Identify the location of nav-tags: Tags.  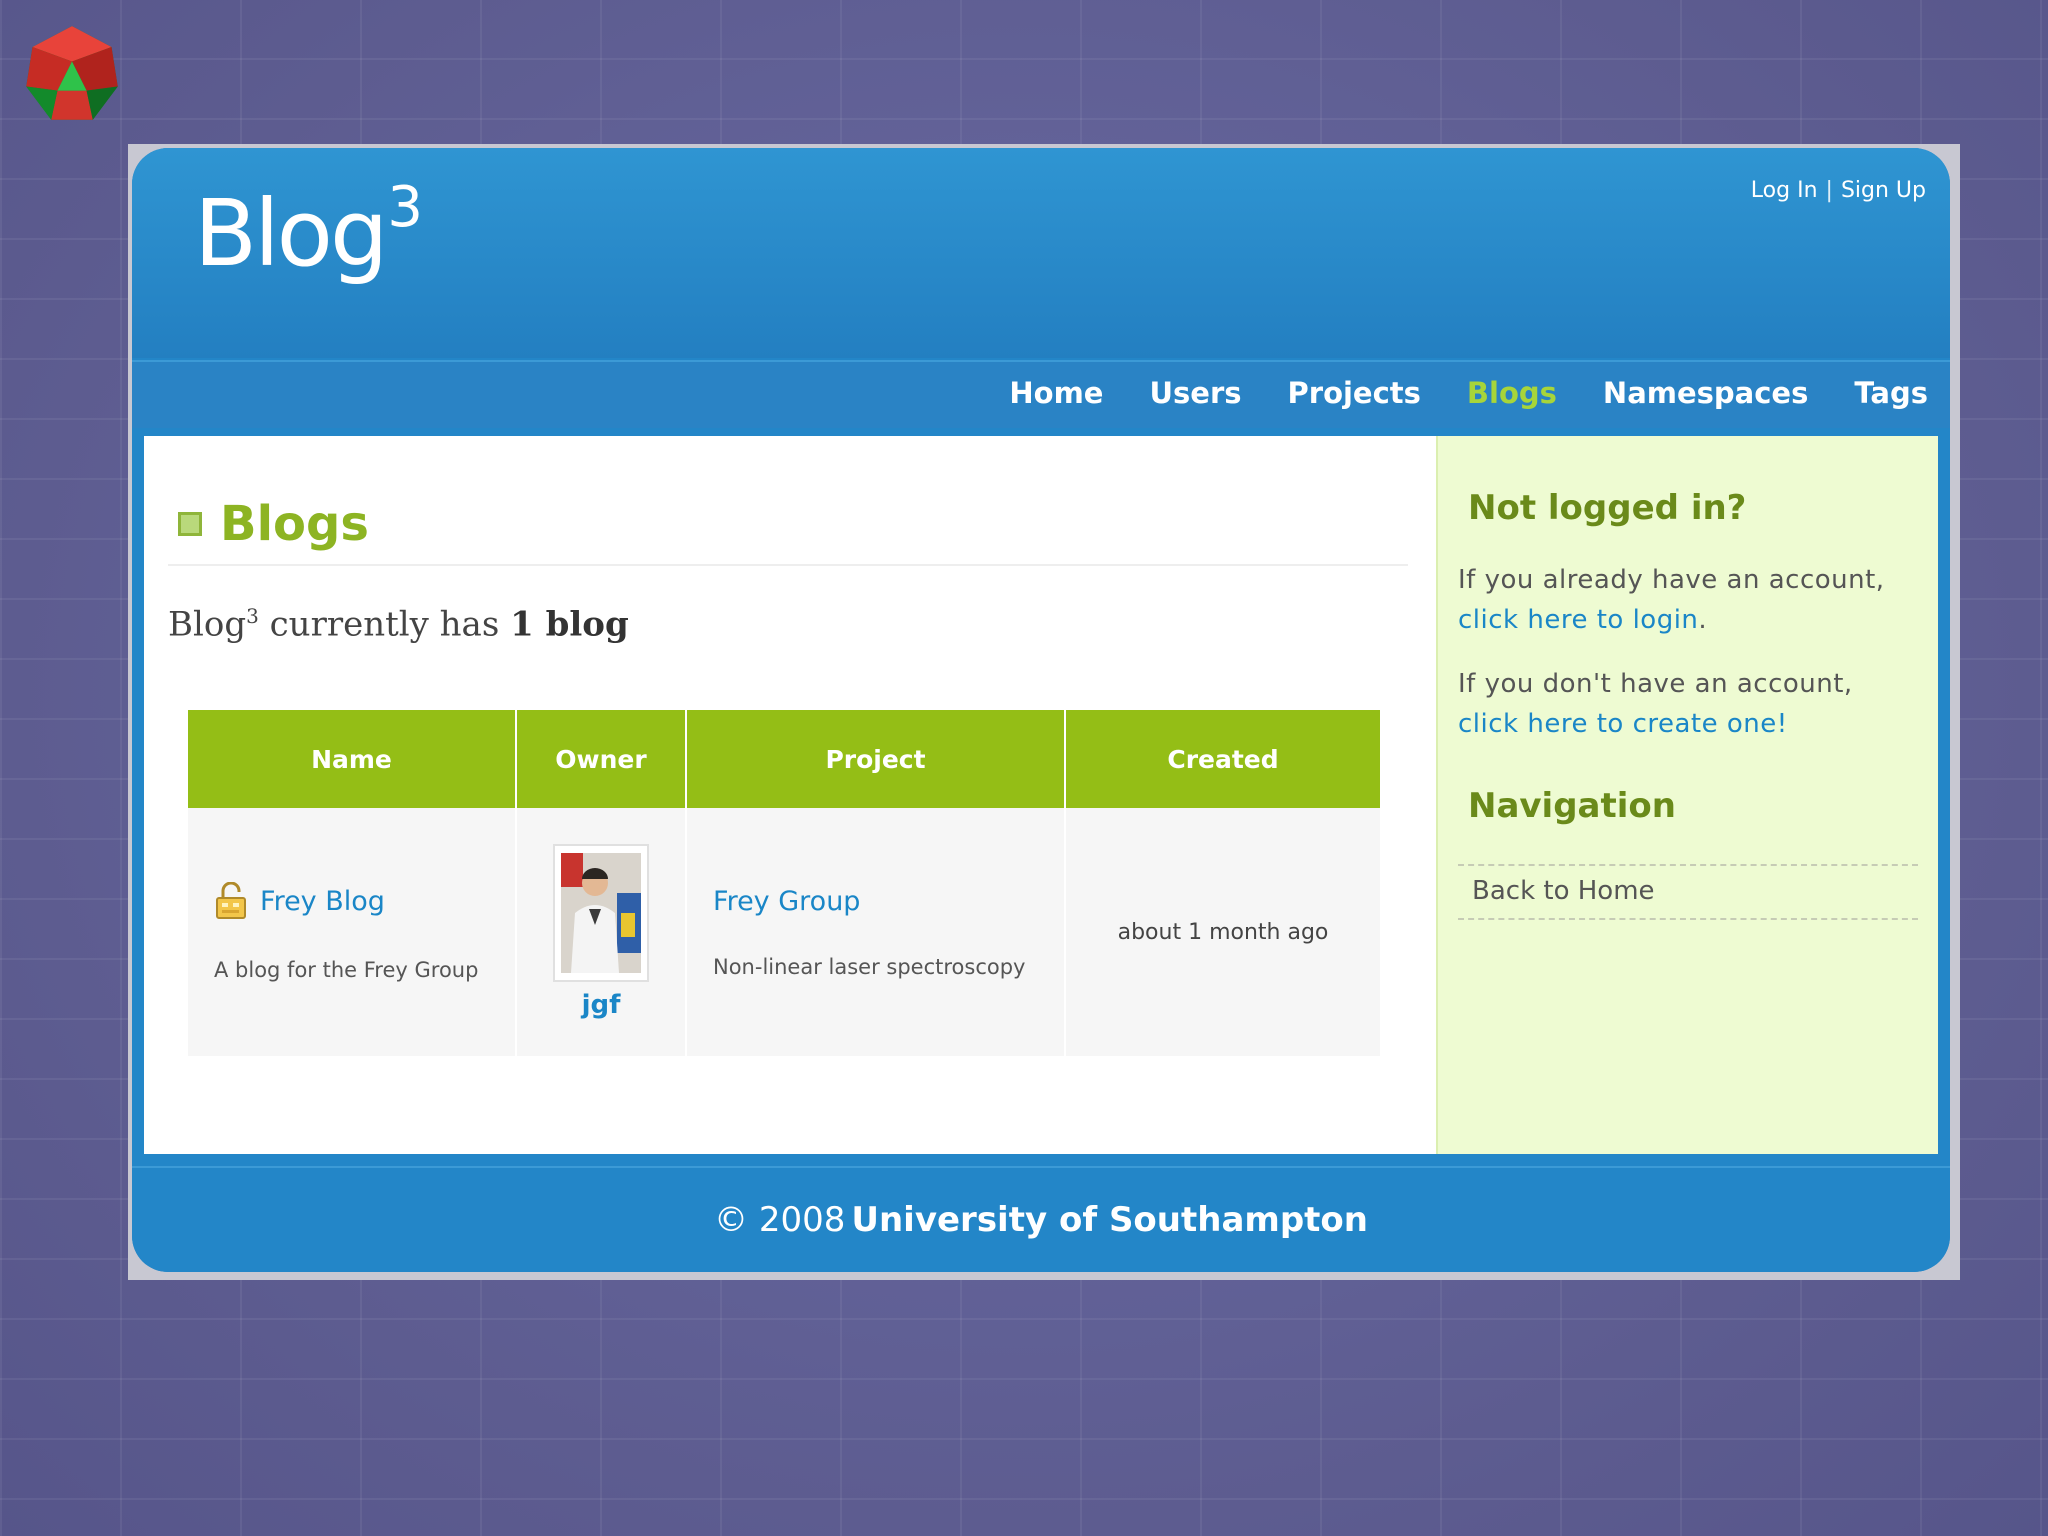
(1891, 393).